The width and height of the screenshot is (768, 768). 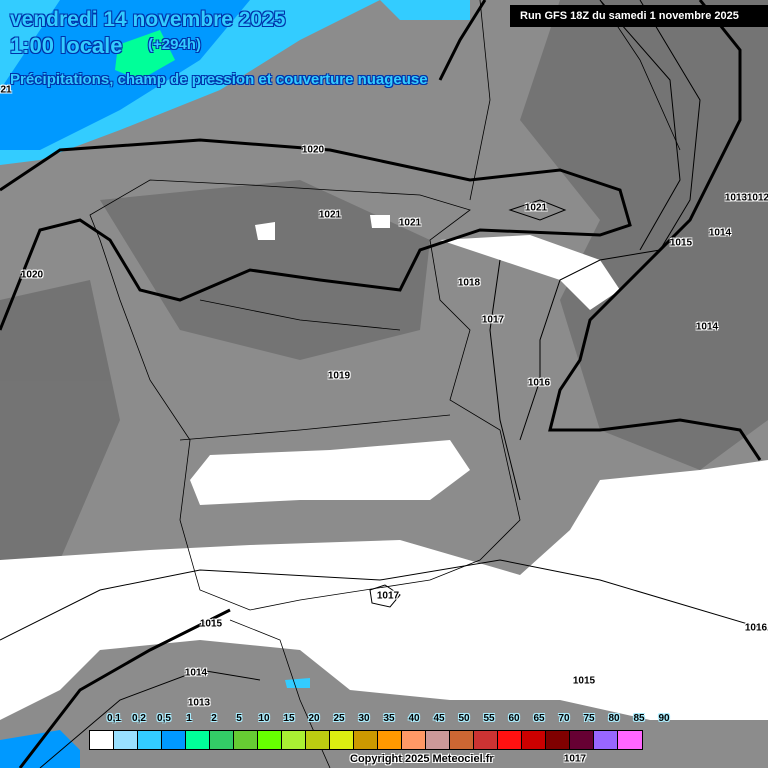 I want to click on isobar-label: 1012, so click(x=757, y=198).